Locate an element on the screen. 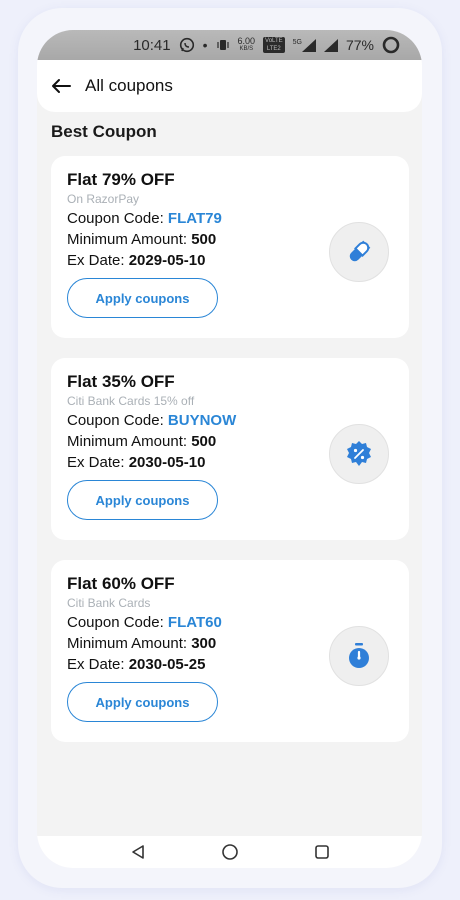  expiry-date: 2030-05-25 is located at coordinates (167, 664).